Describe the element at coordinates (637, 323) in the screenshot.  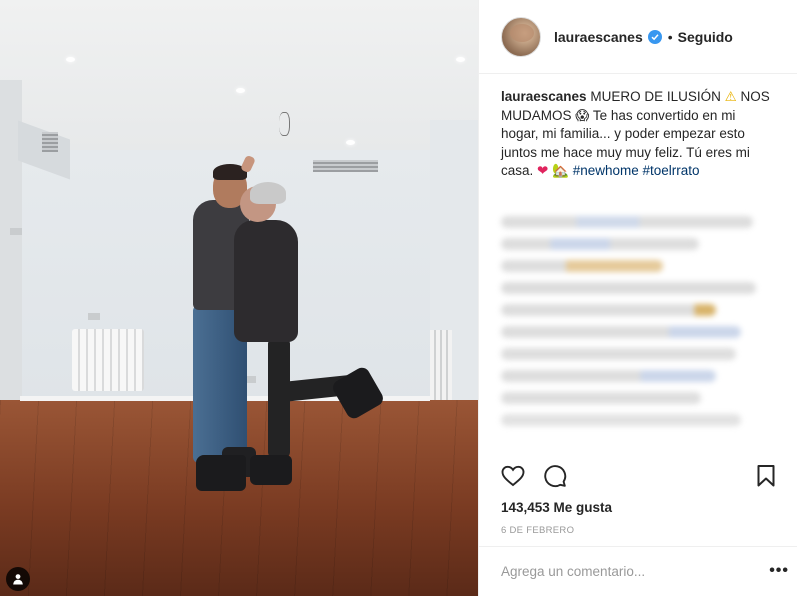
I see `comments-list` at that location.